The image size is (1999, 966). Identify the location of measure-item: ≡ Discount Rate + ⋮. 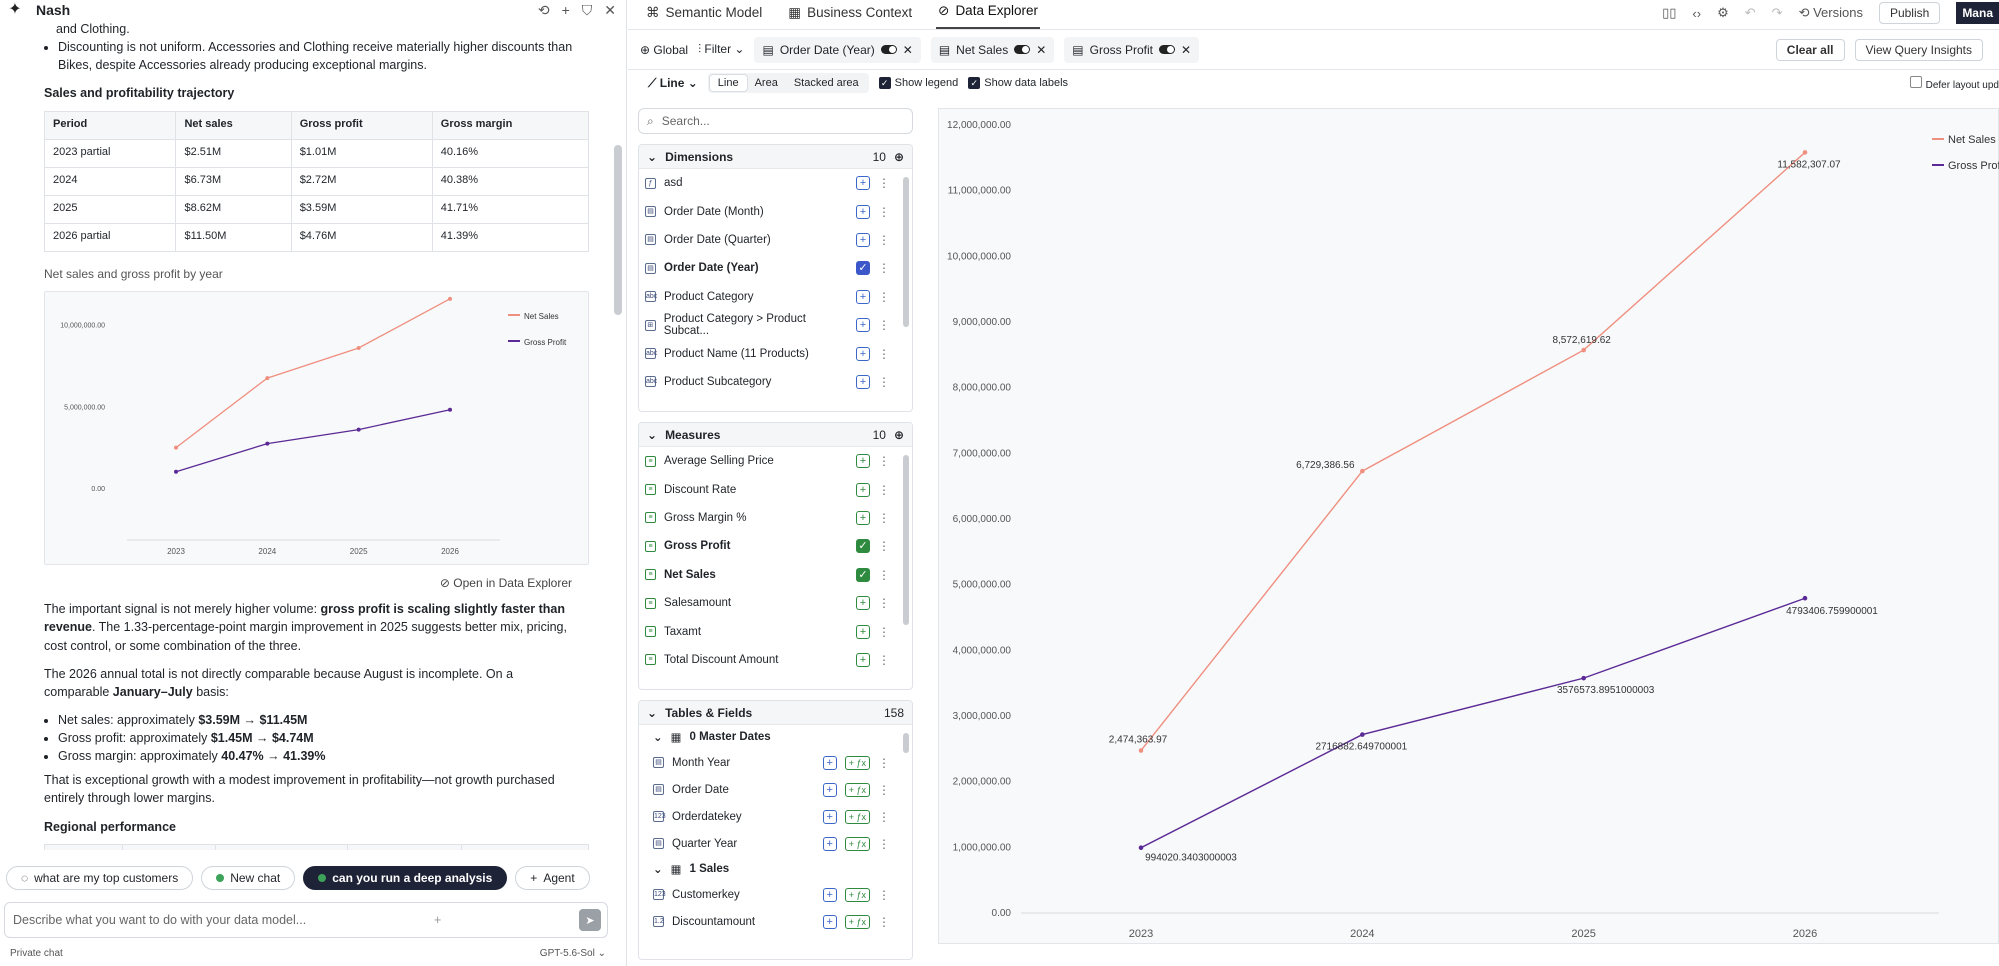
(775, 489).